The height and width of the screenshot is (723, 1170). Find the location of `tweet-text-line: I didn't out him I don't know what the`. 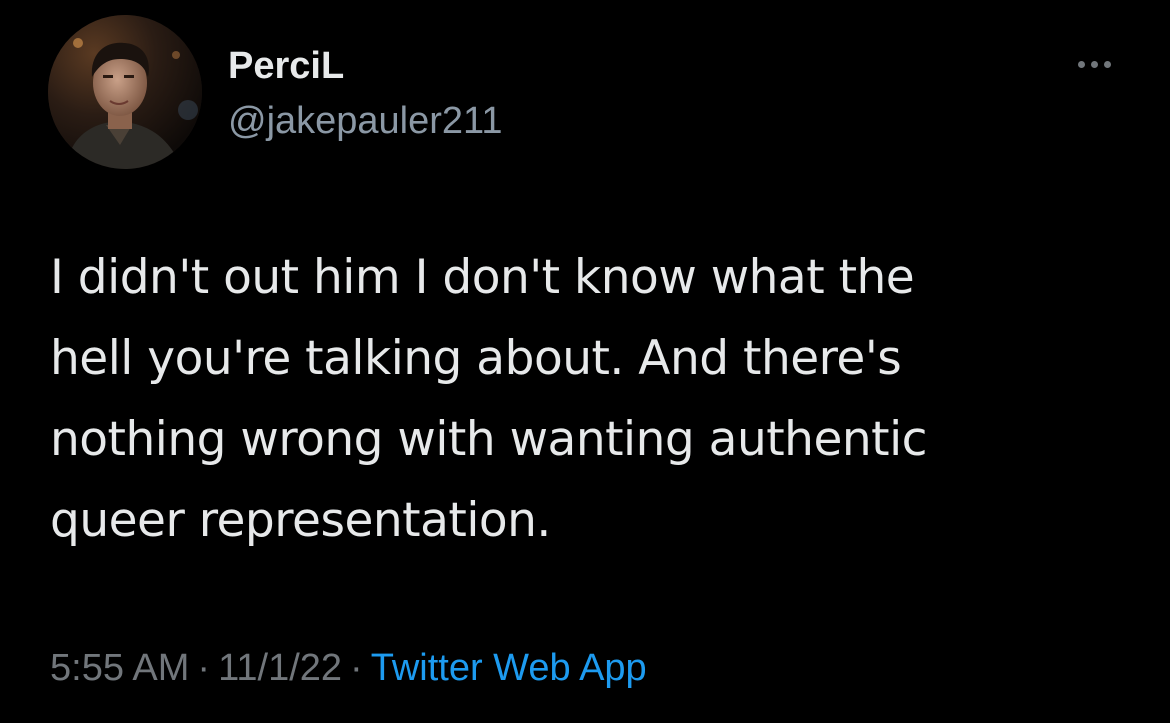

tweet-text-line: I didn't out him I don't know what the is located at coordinates (482, 277).